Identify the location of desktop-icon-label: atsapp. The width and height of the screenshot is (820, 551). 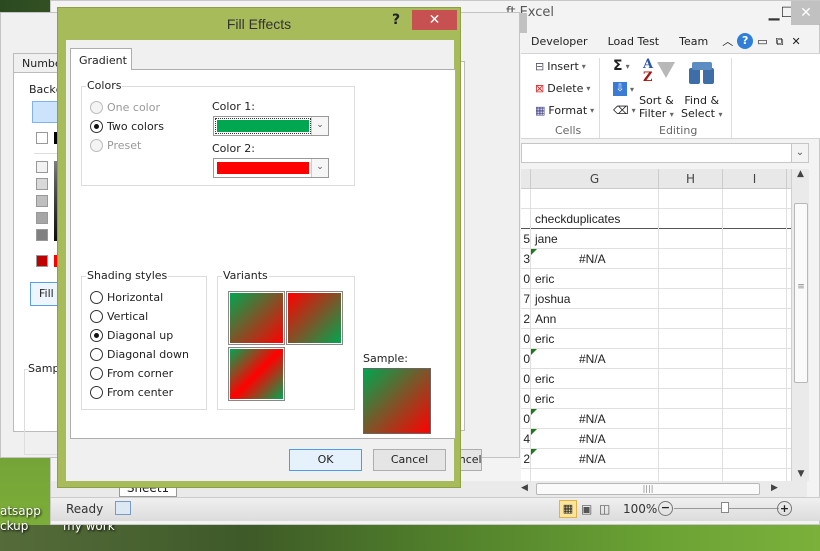
(20, 511).